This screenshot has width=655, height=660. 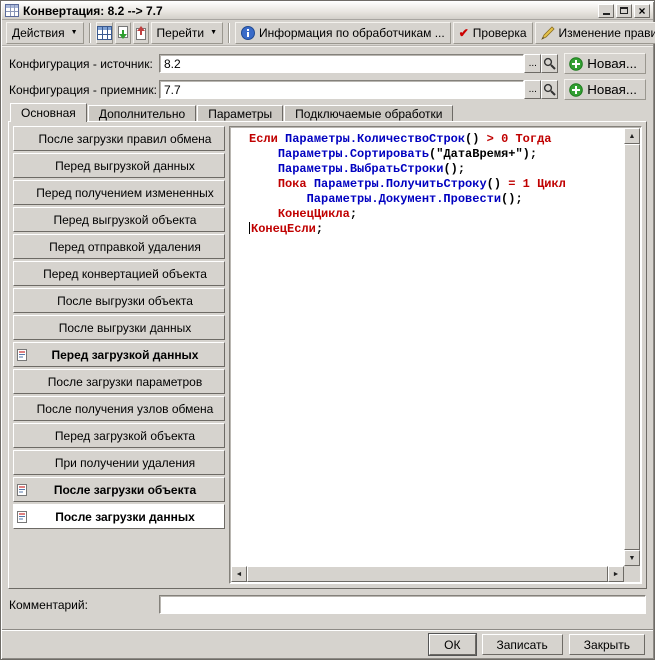 What do you see at coordinates (119, 300) in the screenshot?
I see `handler-button: После выгрузки объекта` at bounding box center [119, 300].